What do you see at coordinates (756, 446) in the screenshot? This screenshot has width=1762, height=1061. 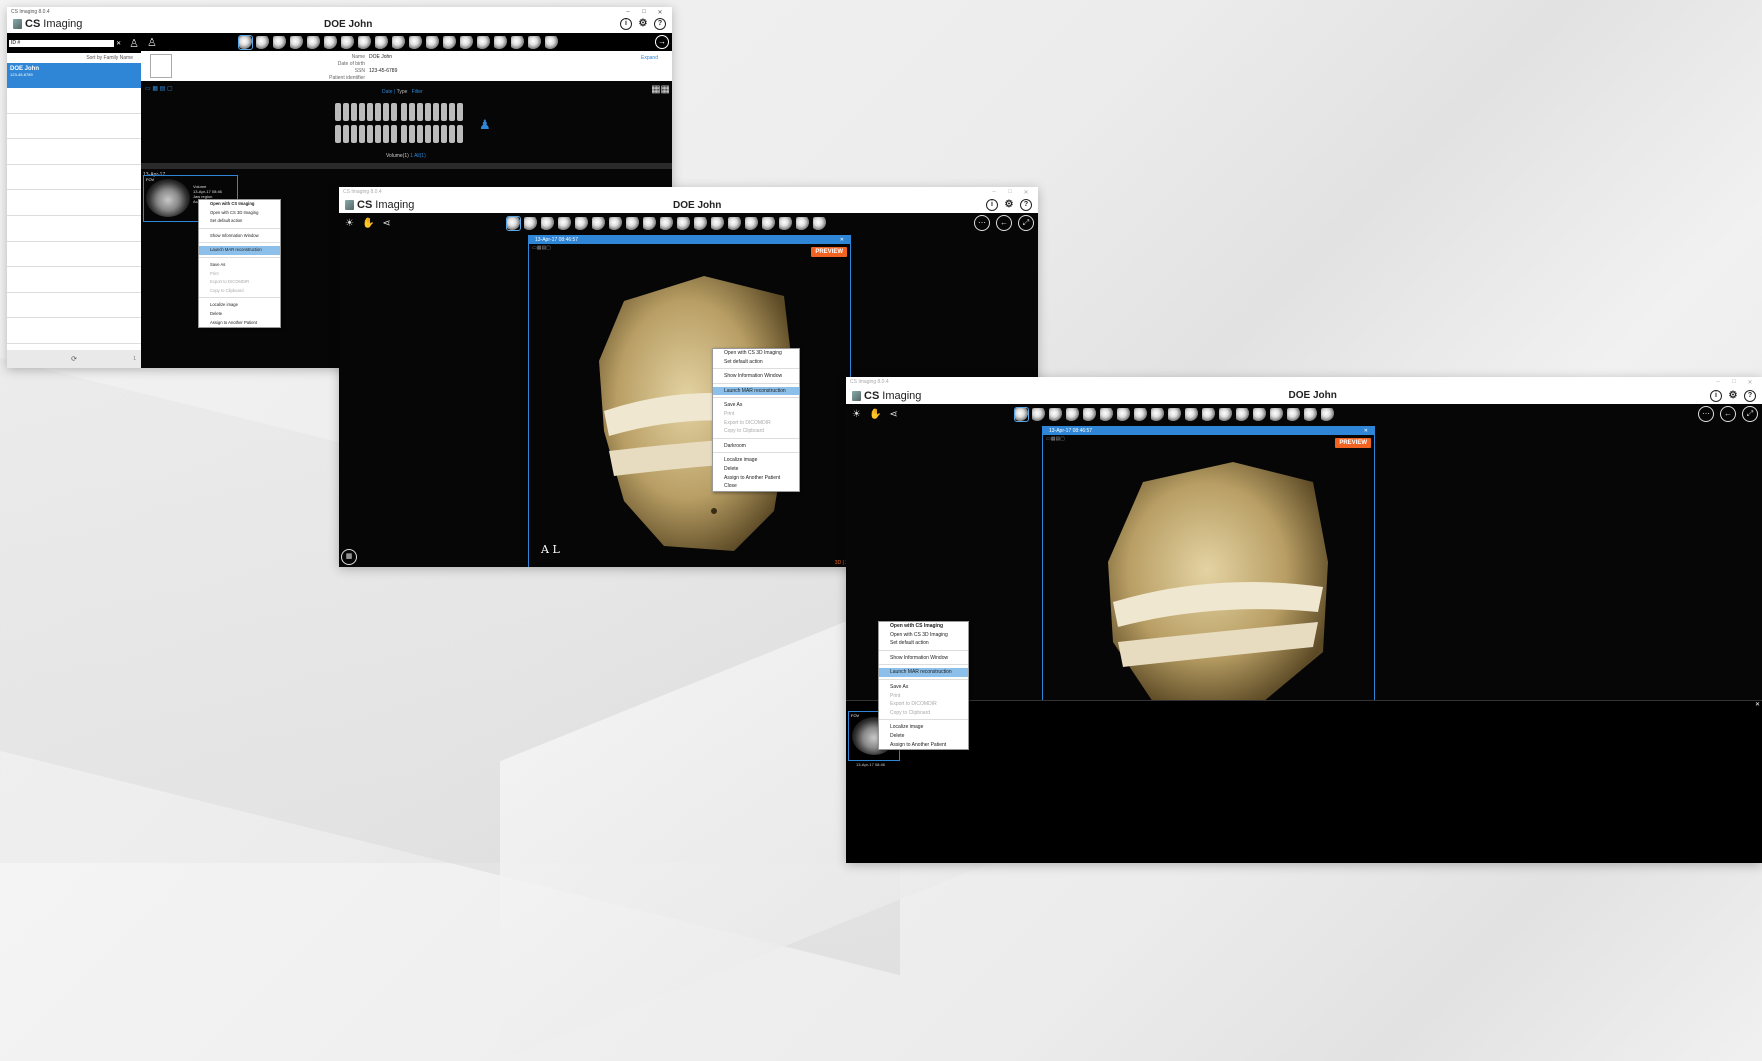 I see `menu-item-darkroom: Darkroom` at bounding box center [756, 446].